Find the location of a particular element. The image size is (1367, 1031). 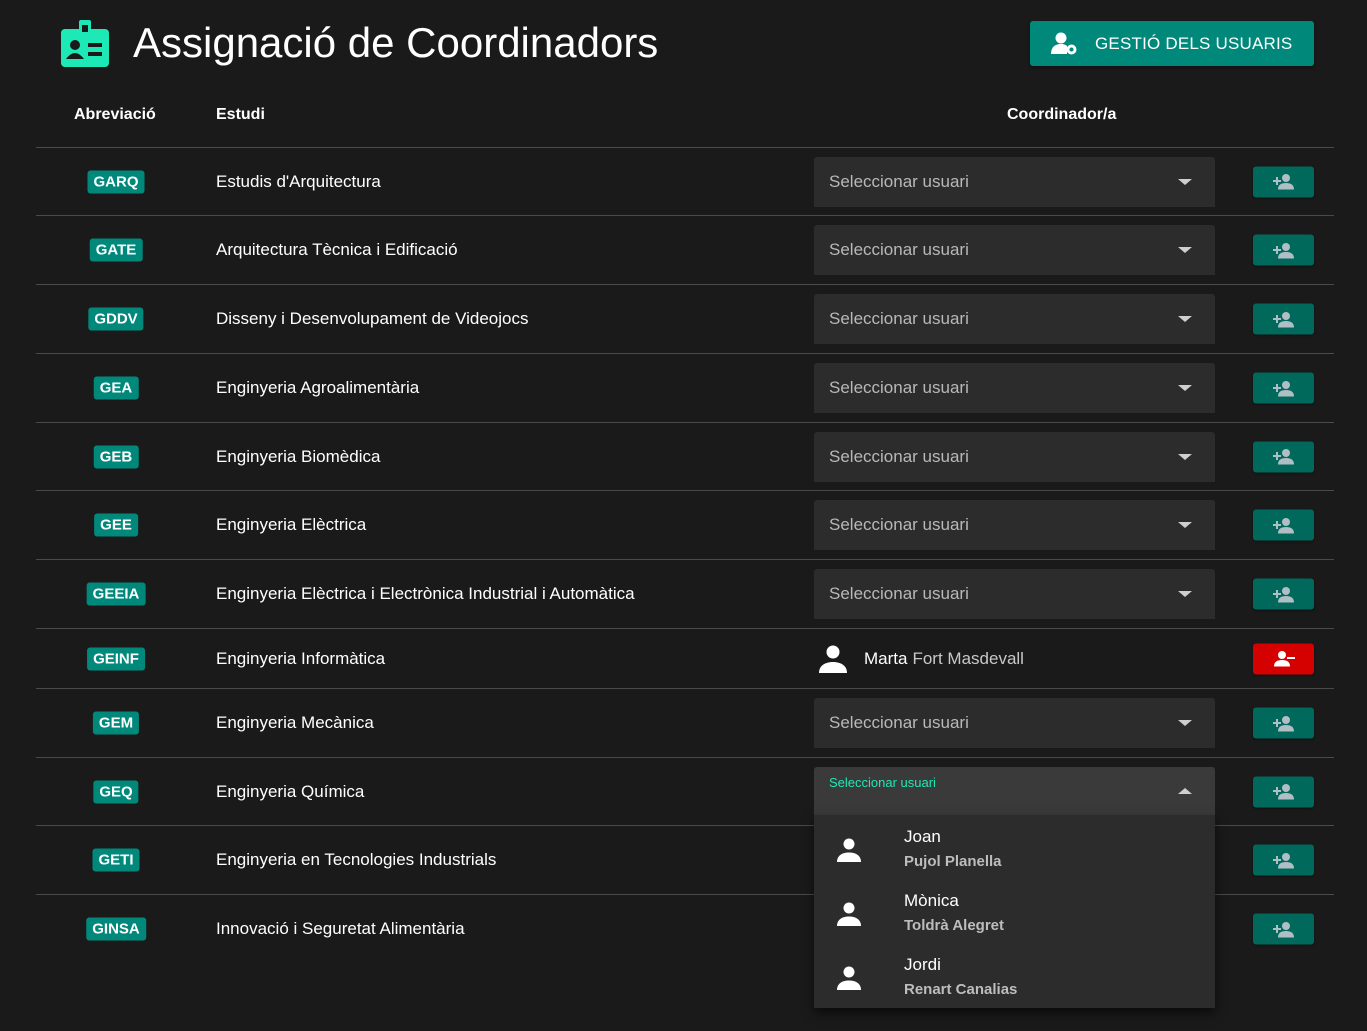

chevron-up-icon is located at coordinates (1185, 790).